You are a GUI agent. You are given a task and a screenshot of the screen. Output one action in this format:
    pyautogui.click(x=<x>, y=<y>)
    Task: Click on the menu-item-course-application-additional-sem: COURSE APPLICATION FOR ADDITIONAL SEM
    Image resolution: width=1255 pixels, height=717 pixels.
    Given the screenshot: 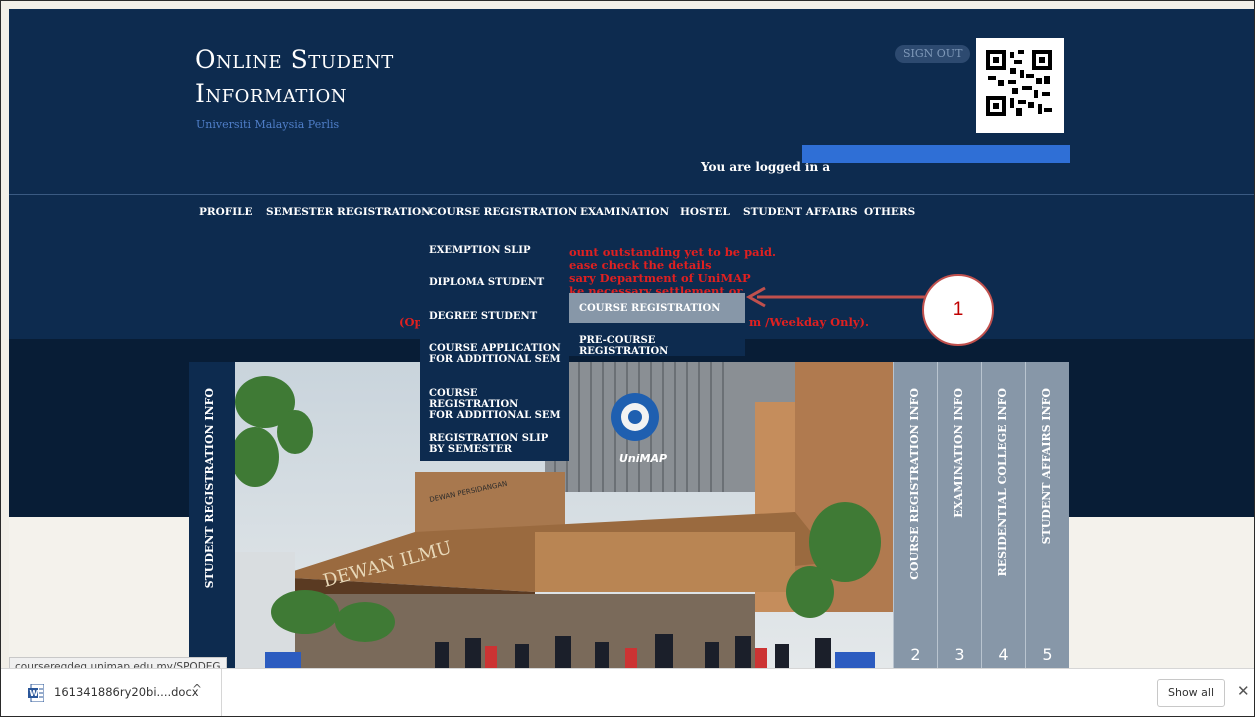 What is the action you would take?
    pyautogui.click(x=495, y=354)
    